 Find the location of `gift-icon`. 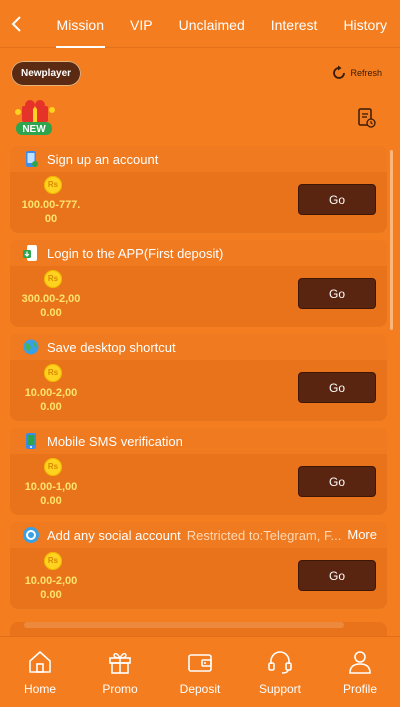

gift-icon is located at coordinates (120, 663).